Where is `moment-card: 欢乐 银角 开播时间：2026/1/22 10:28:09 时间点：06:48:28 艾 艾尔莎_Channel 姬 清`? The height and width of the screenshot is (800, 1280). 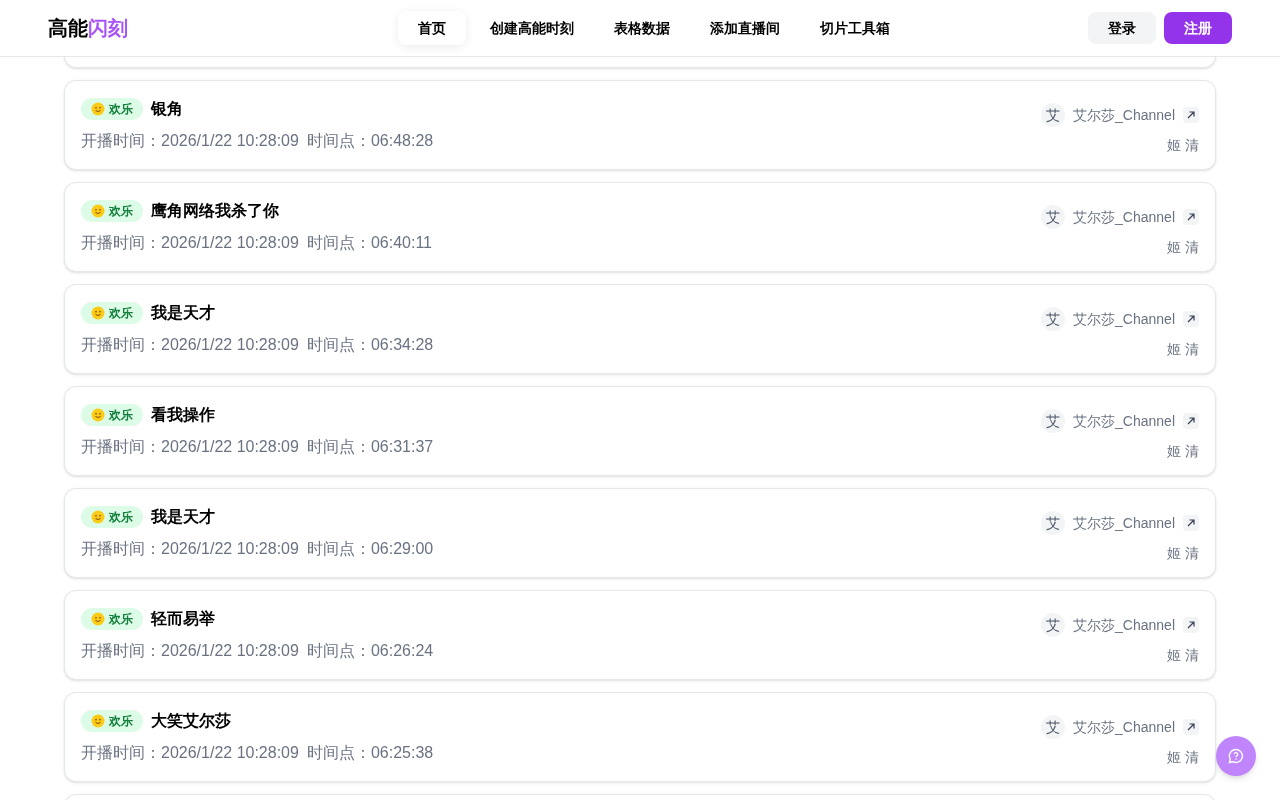 moment-card: 欢乐 银角 开播时间：2026/1/22 10:28:09 时间点：06:48:28 艾 艾尔莎_Channel 姬 清 is located at coordinates (640, 125).